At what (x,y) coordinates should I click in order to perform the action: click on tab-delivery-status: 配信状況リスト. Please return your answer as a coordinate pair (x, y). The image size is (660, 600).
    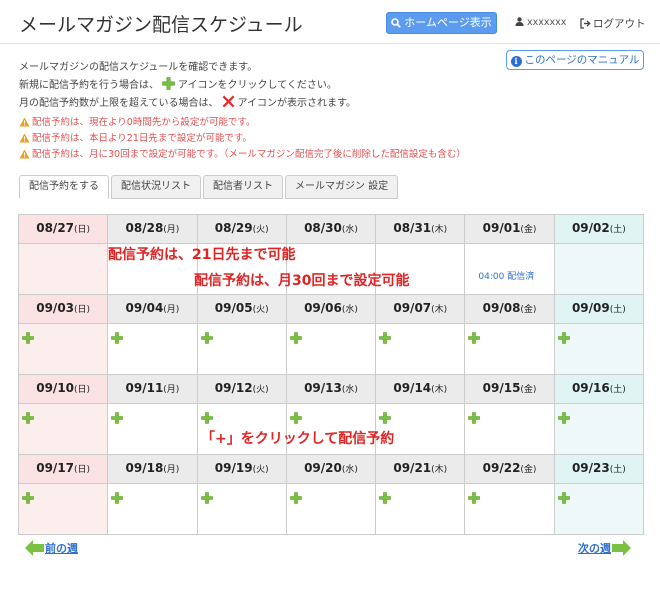
    Looking at the image, I should click on (156, 187).